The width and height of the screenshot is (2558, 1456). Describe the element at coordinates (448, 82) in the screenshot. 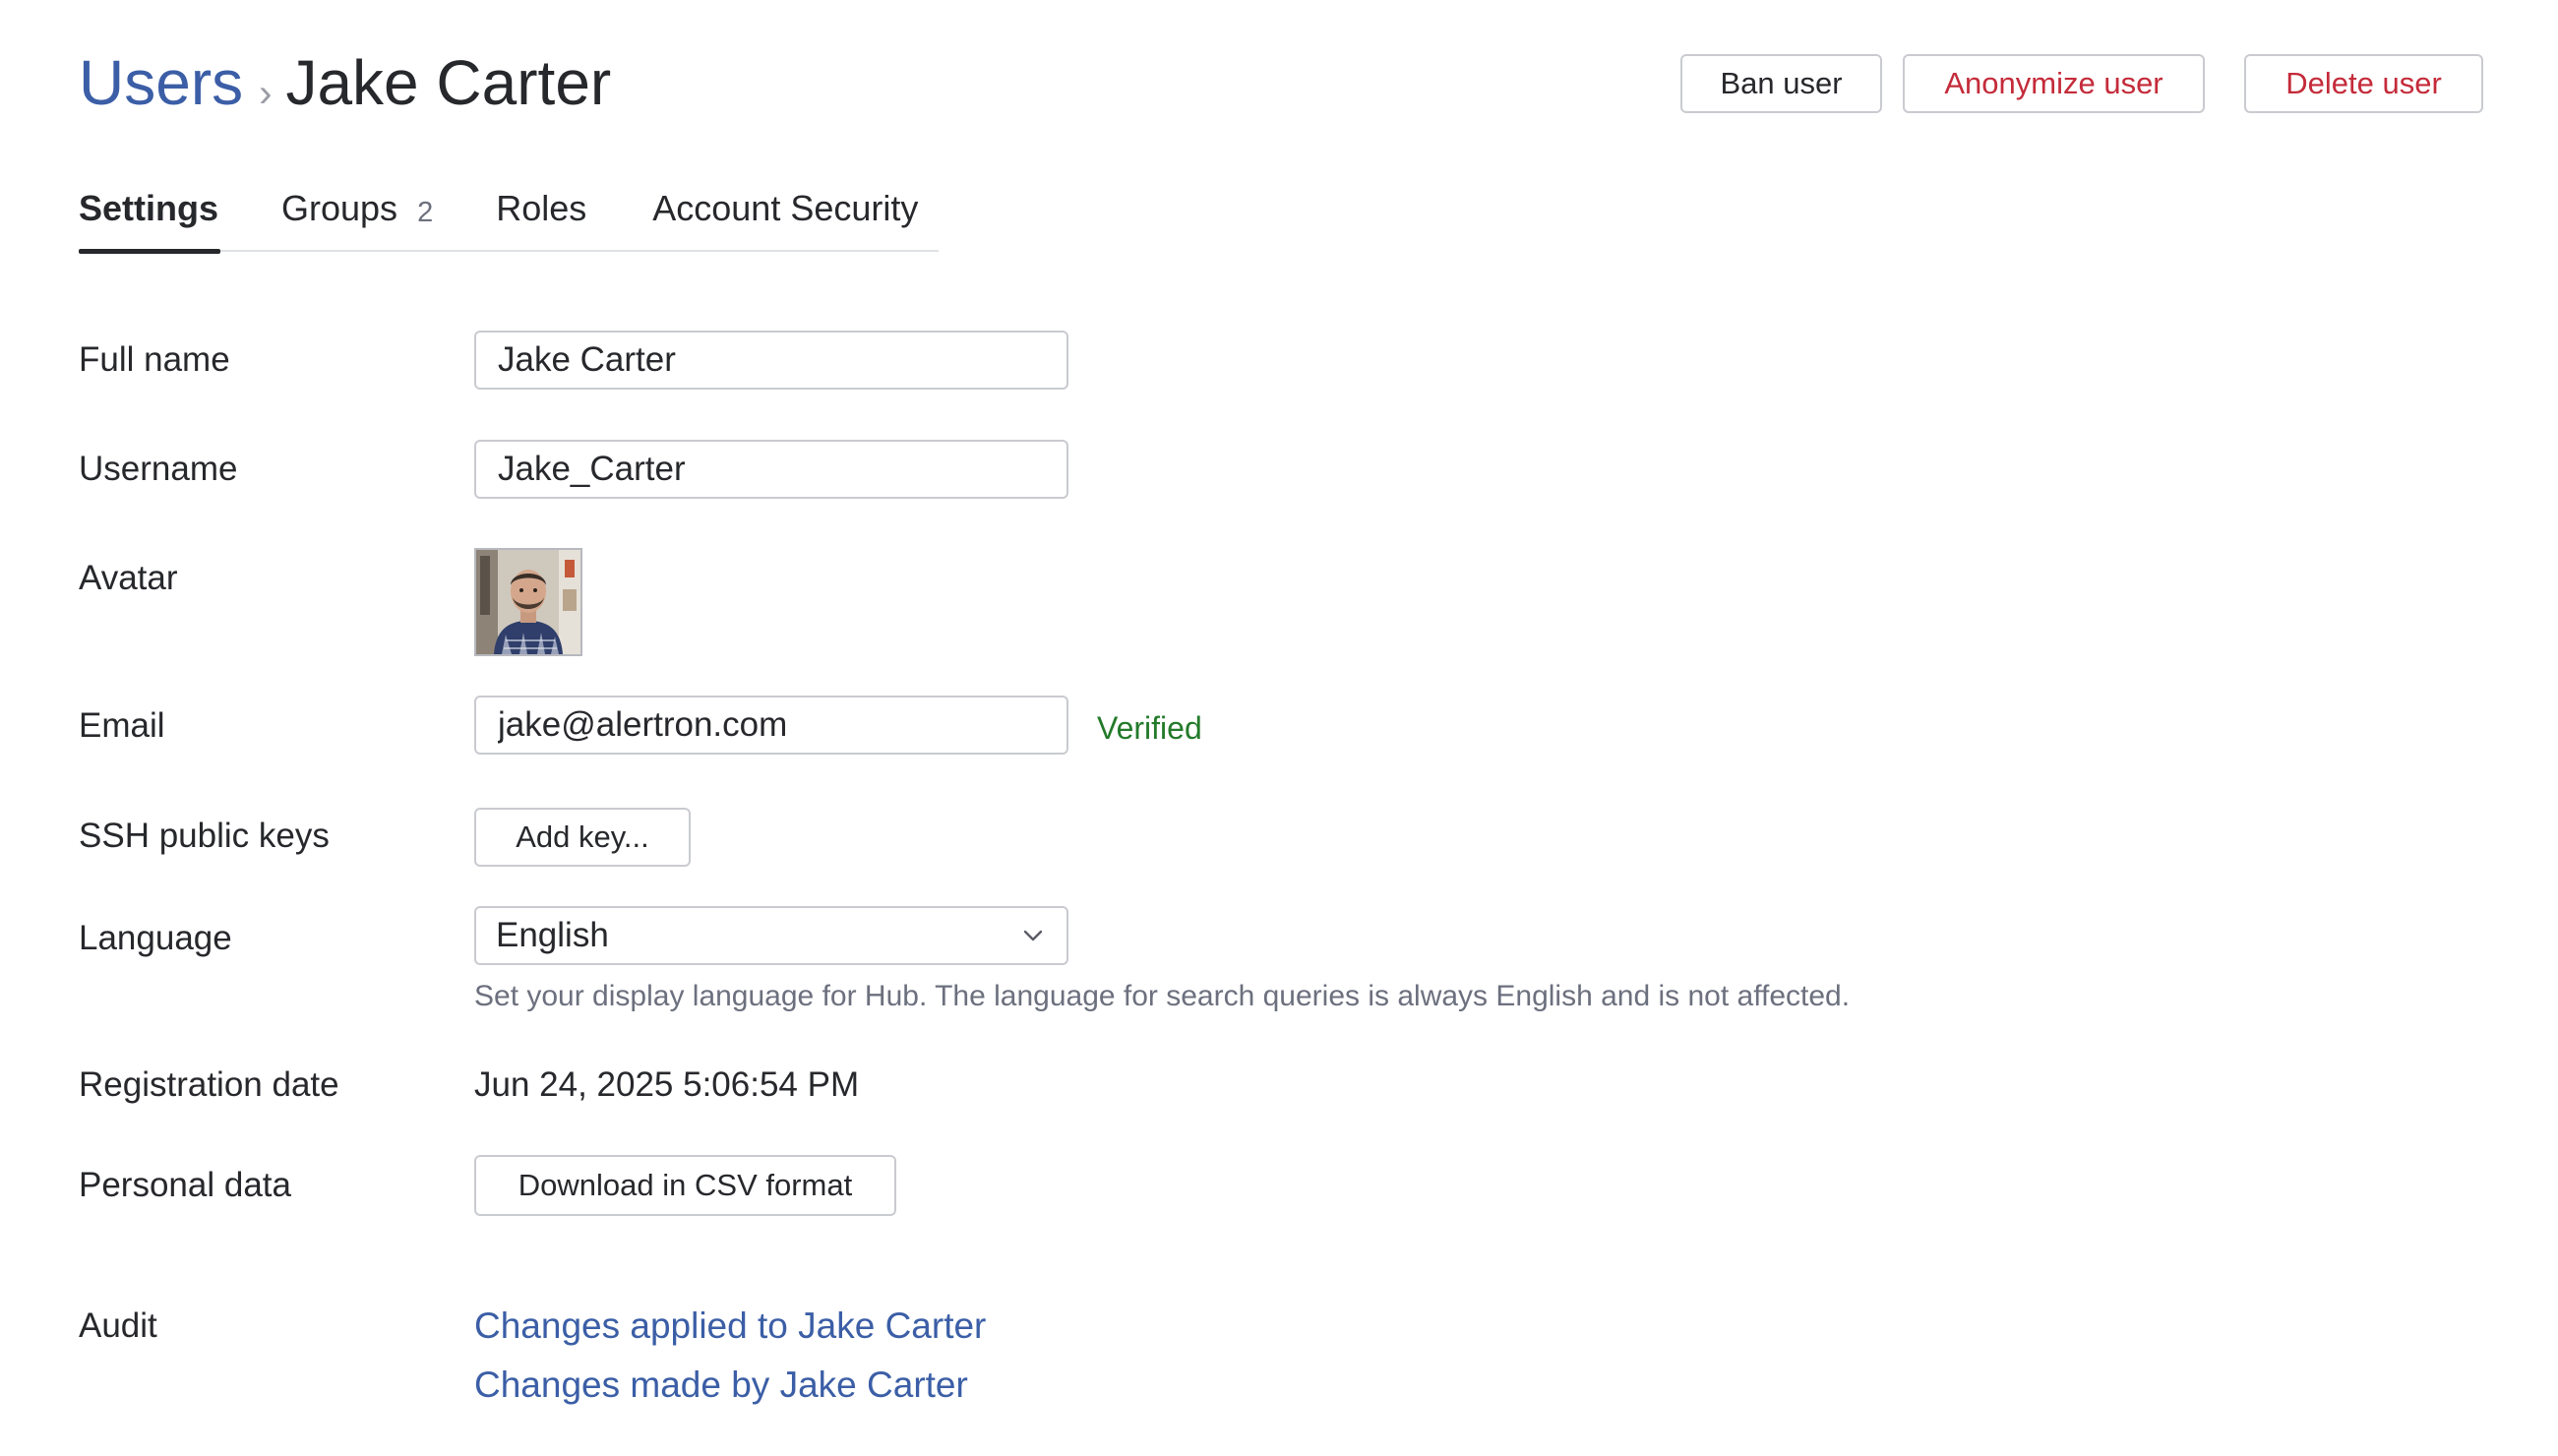

I see `page-title: Jake Carter` at that location.